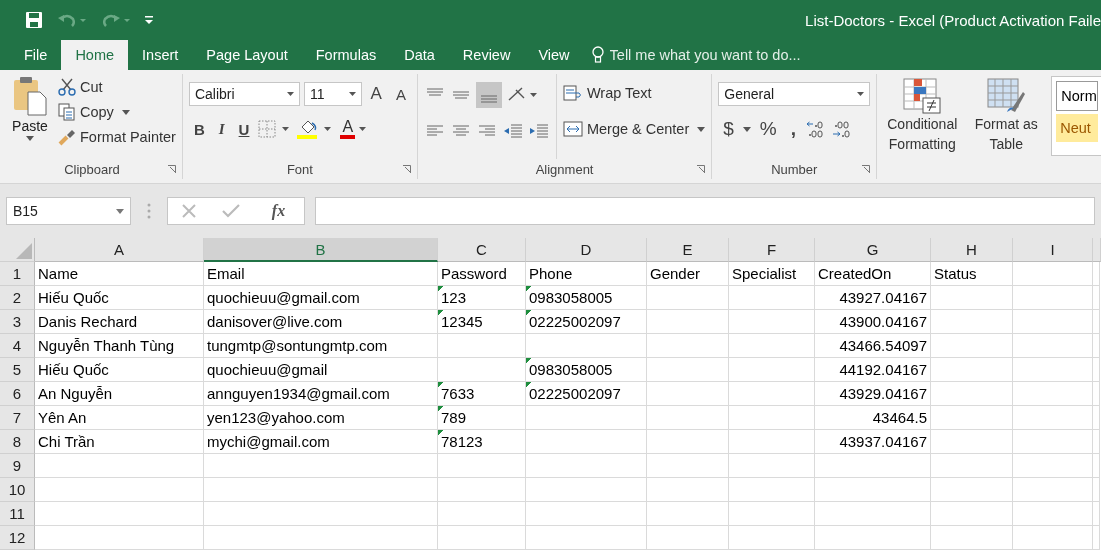 This screenshot has height=555, width=1101. Describe the element at coordinates (873, 442) in the screenshot. I see `table-cell: 43937.04167` at that location.